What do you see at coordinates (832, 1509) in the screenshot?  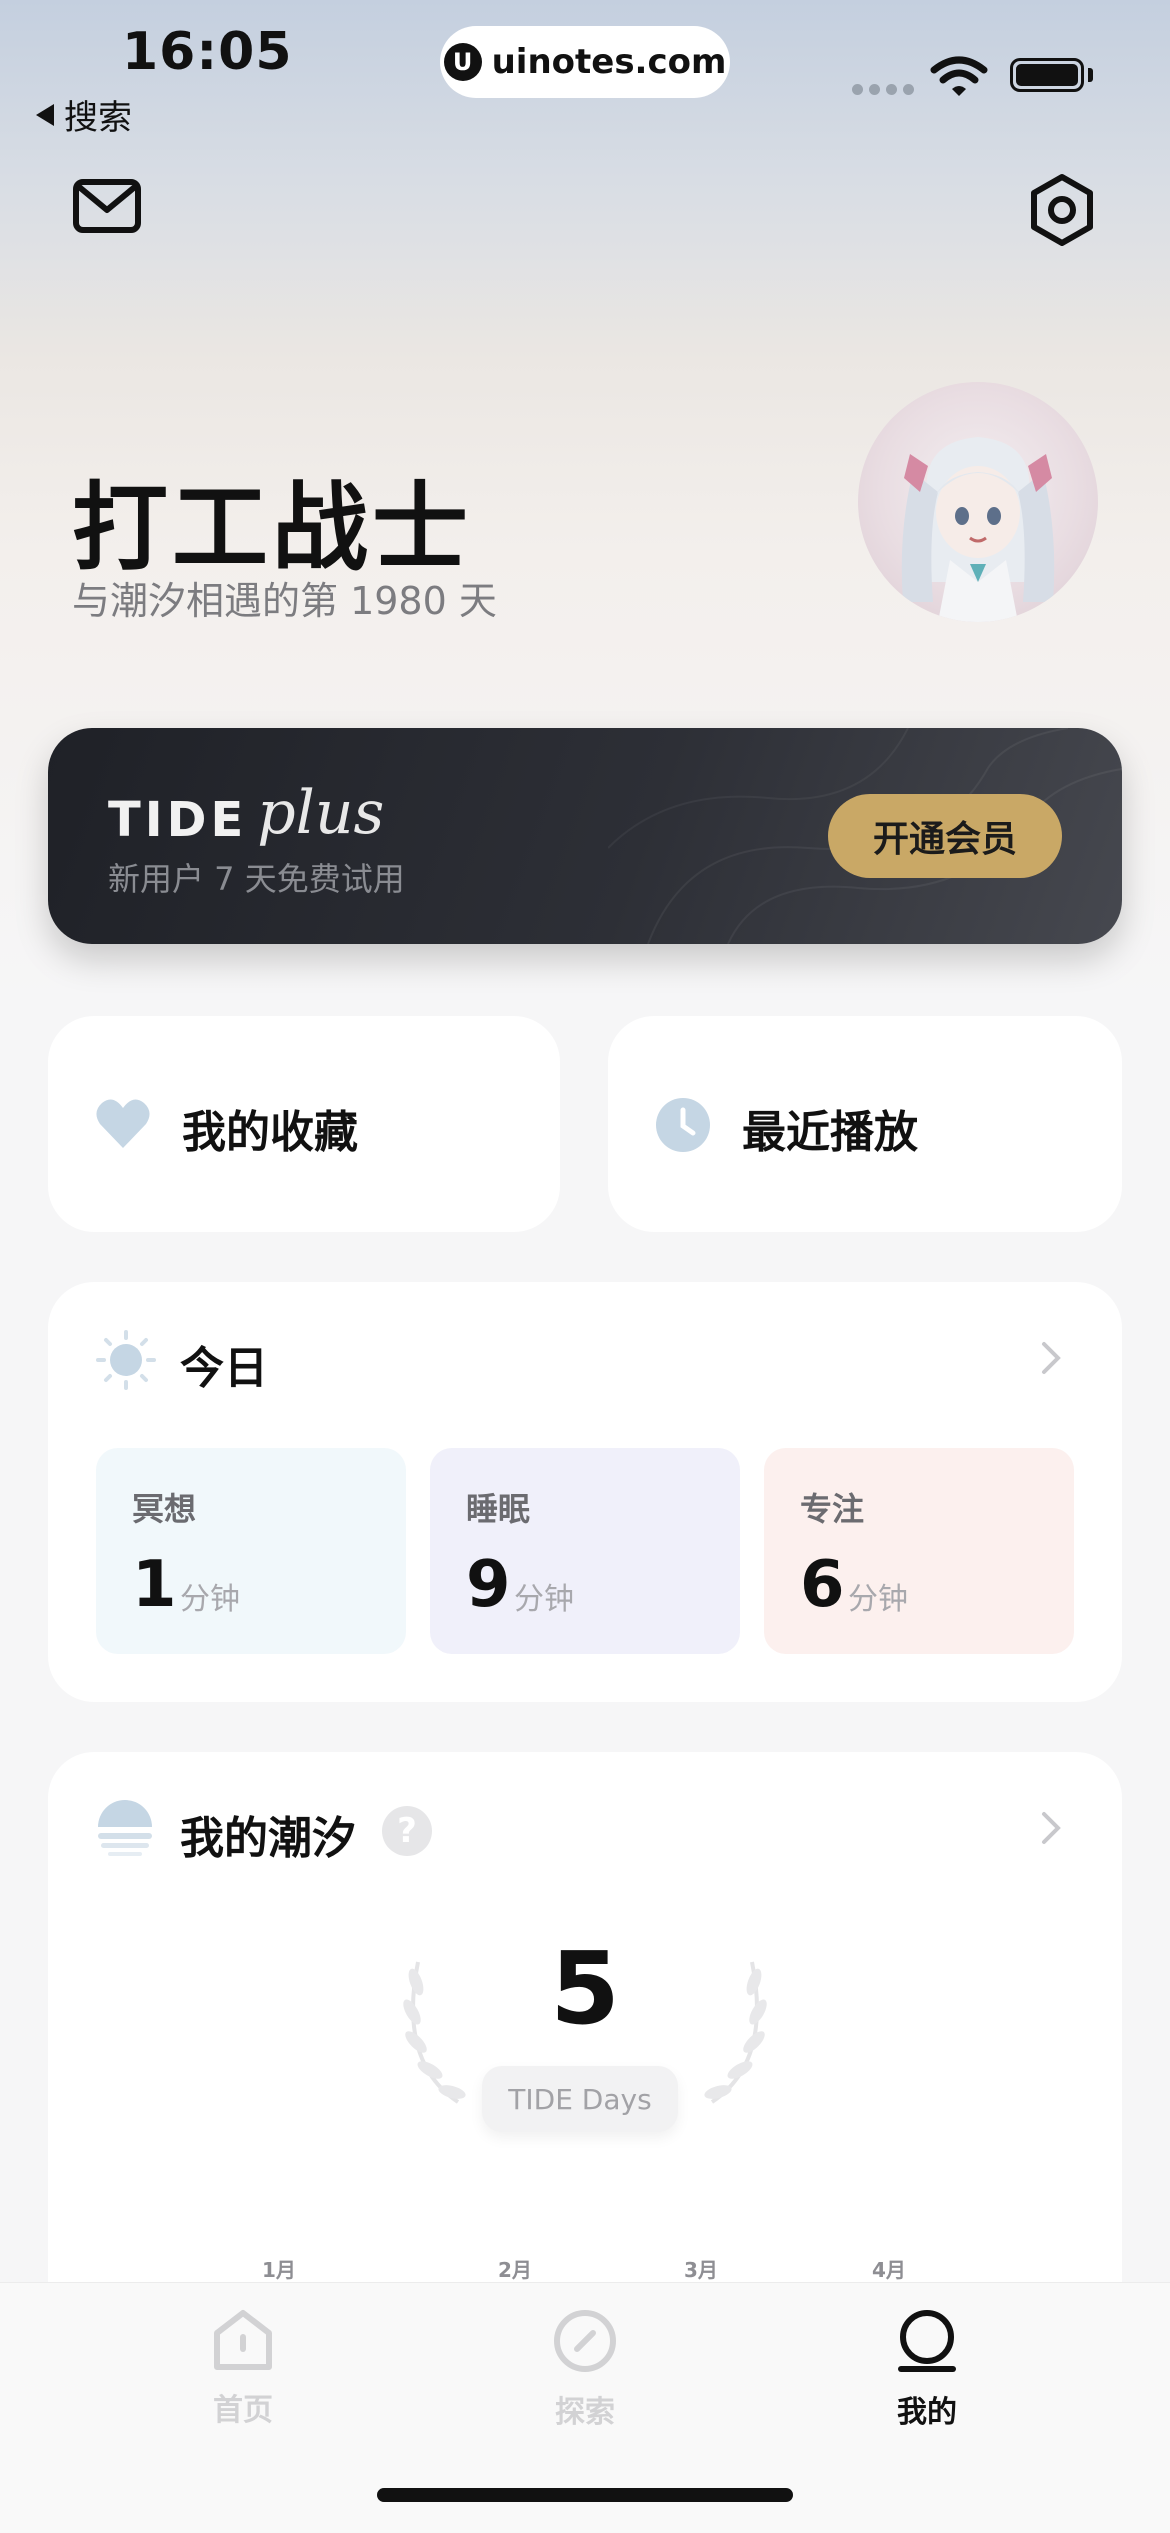 I see `stat-label: 专注` at bounding box center [832, 1509].